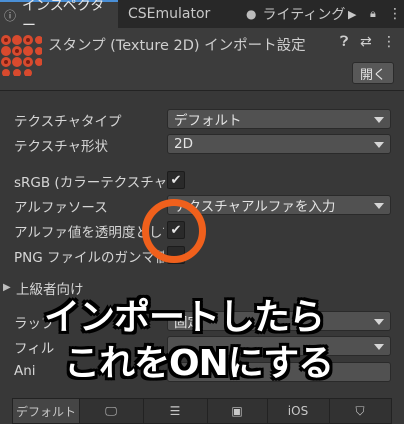 The width and height of the screenshot is (404, 424). Describe the element at coordinates (344, 42) in the screenshot. I see `help-icon: ❓︎` at that location.